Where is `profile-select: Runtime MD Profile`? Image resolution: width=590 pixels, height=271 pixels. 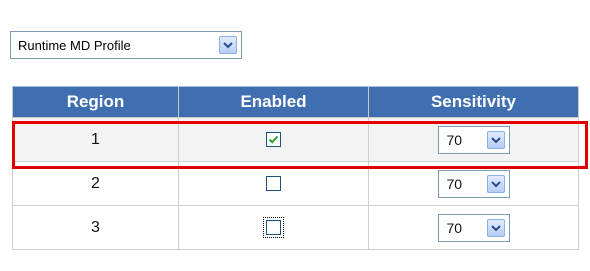 profile-select: Runtime MD Profile is located at coordinates (126, 45).